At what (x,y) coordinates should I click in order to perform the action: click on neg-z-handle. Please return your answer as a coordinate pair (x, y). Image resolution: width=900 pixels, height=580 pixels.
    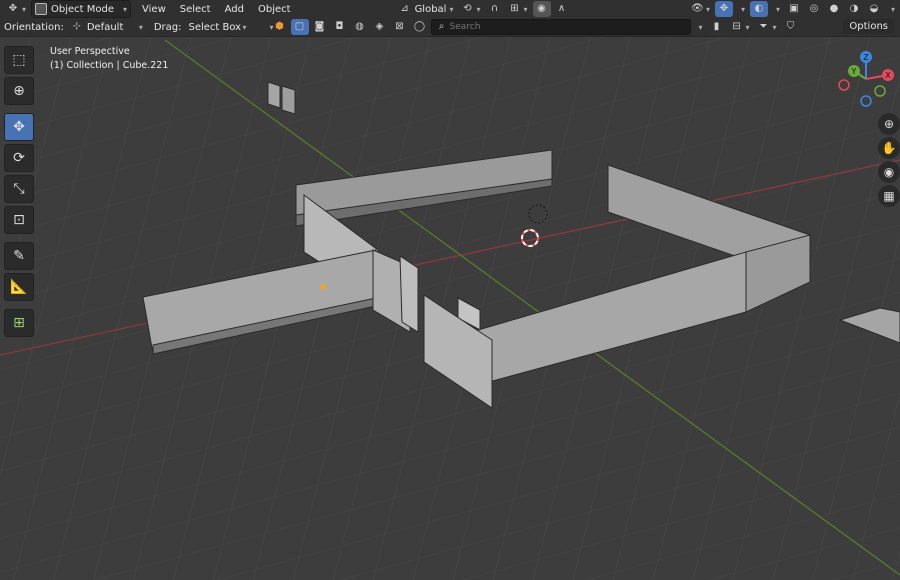
    Looking at the image, I should click on (866, 101).